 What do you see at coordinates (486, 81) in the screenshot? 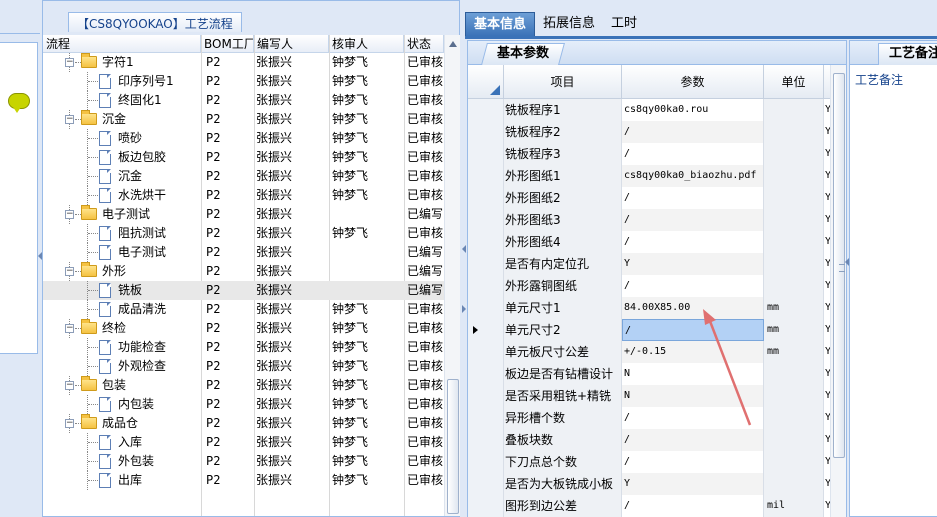
I see `grid-select-all-cell` at bounding box center [486, 81].